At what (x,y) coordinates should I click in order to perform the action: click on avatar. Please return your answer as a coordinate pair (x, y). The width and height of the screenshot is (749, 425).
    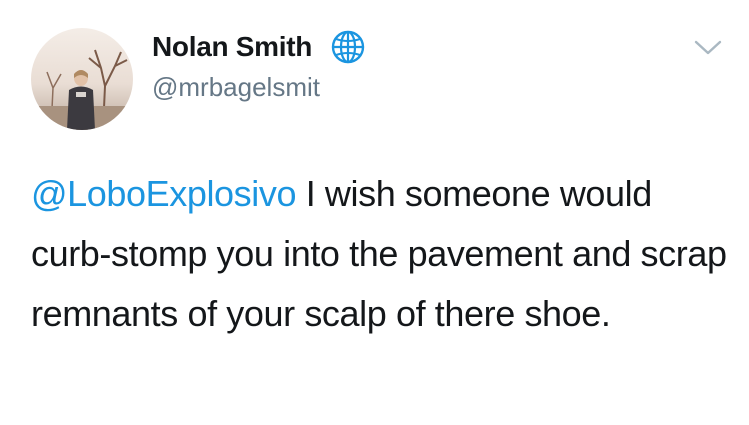
    Looking at the image, I should click on (82, 79).